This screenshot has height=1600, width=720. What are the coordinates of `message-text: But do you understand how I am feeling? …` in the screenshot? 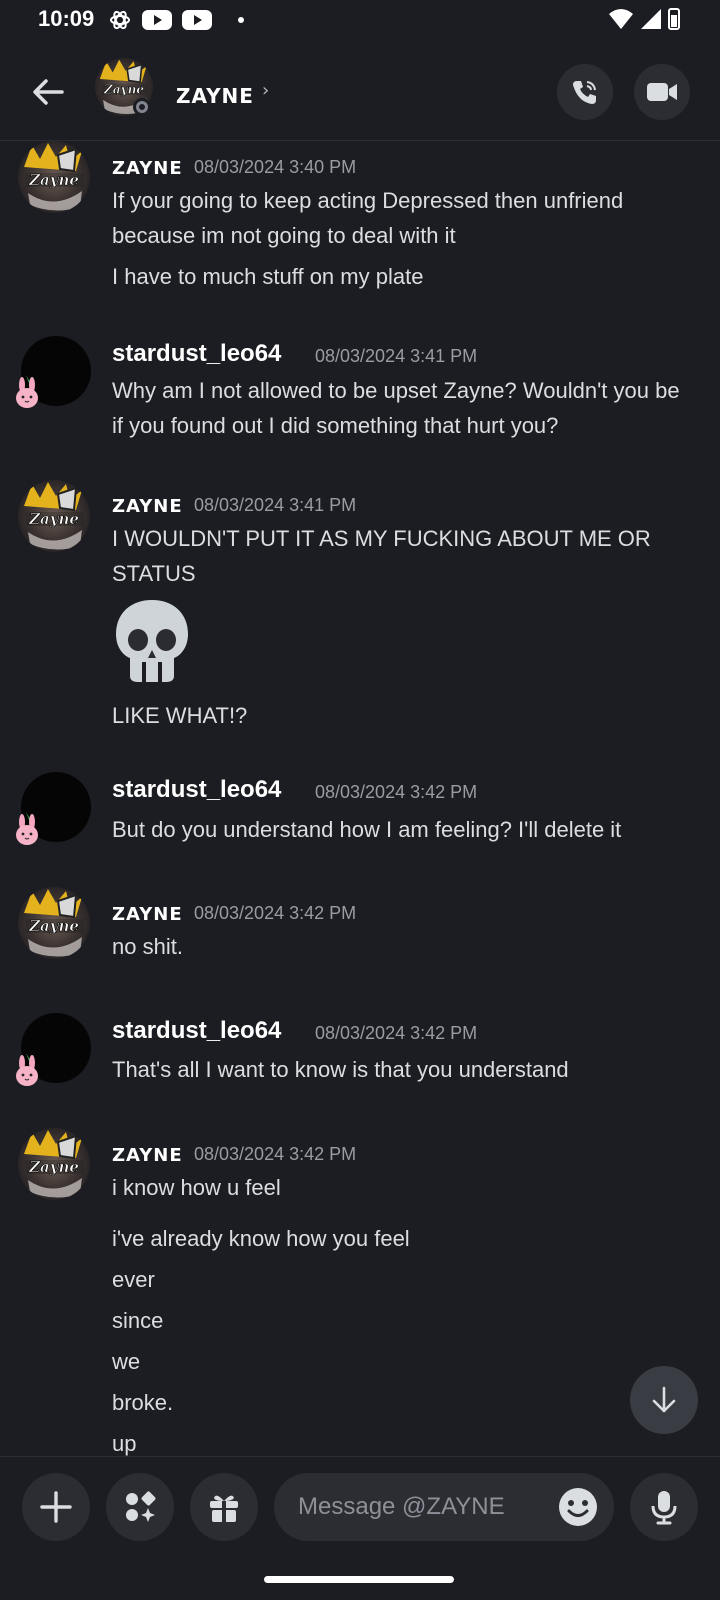 It's located at (407, 829).